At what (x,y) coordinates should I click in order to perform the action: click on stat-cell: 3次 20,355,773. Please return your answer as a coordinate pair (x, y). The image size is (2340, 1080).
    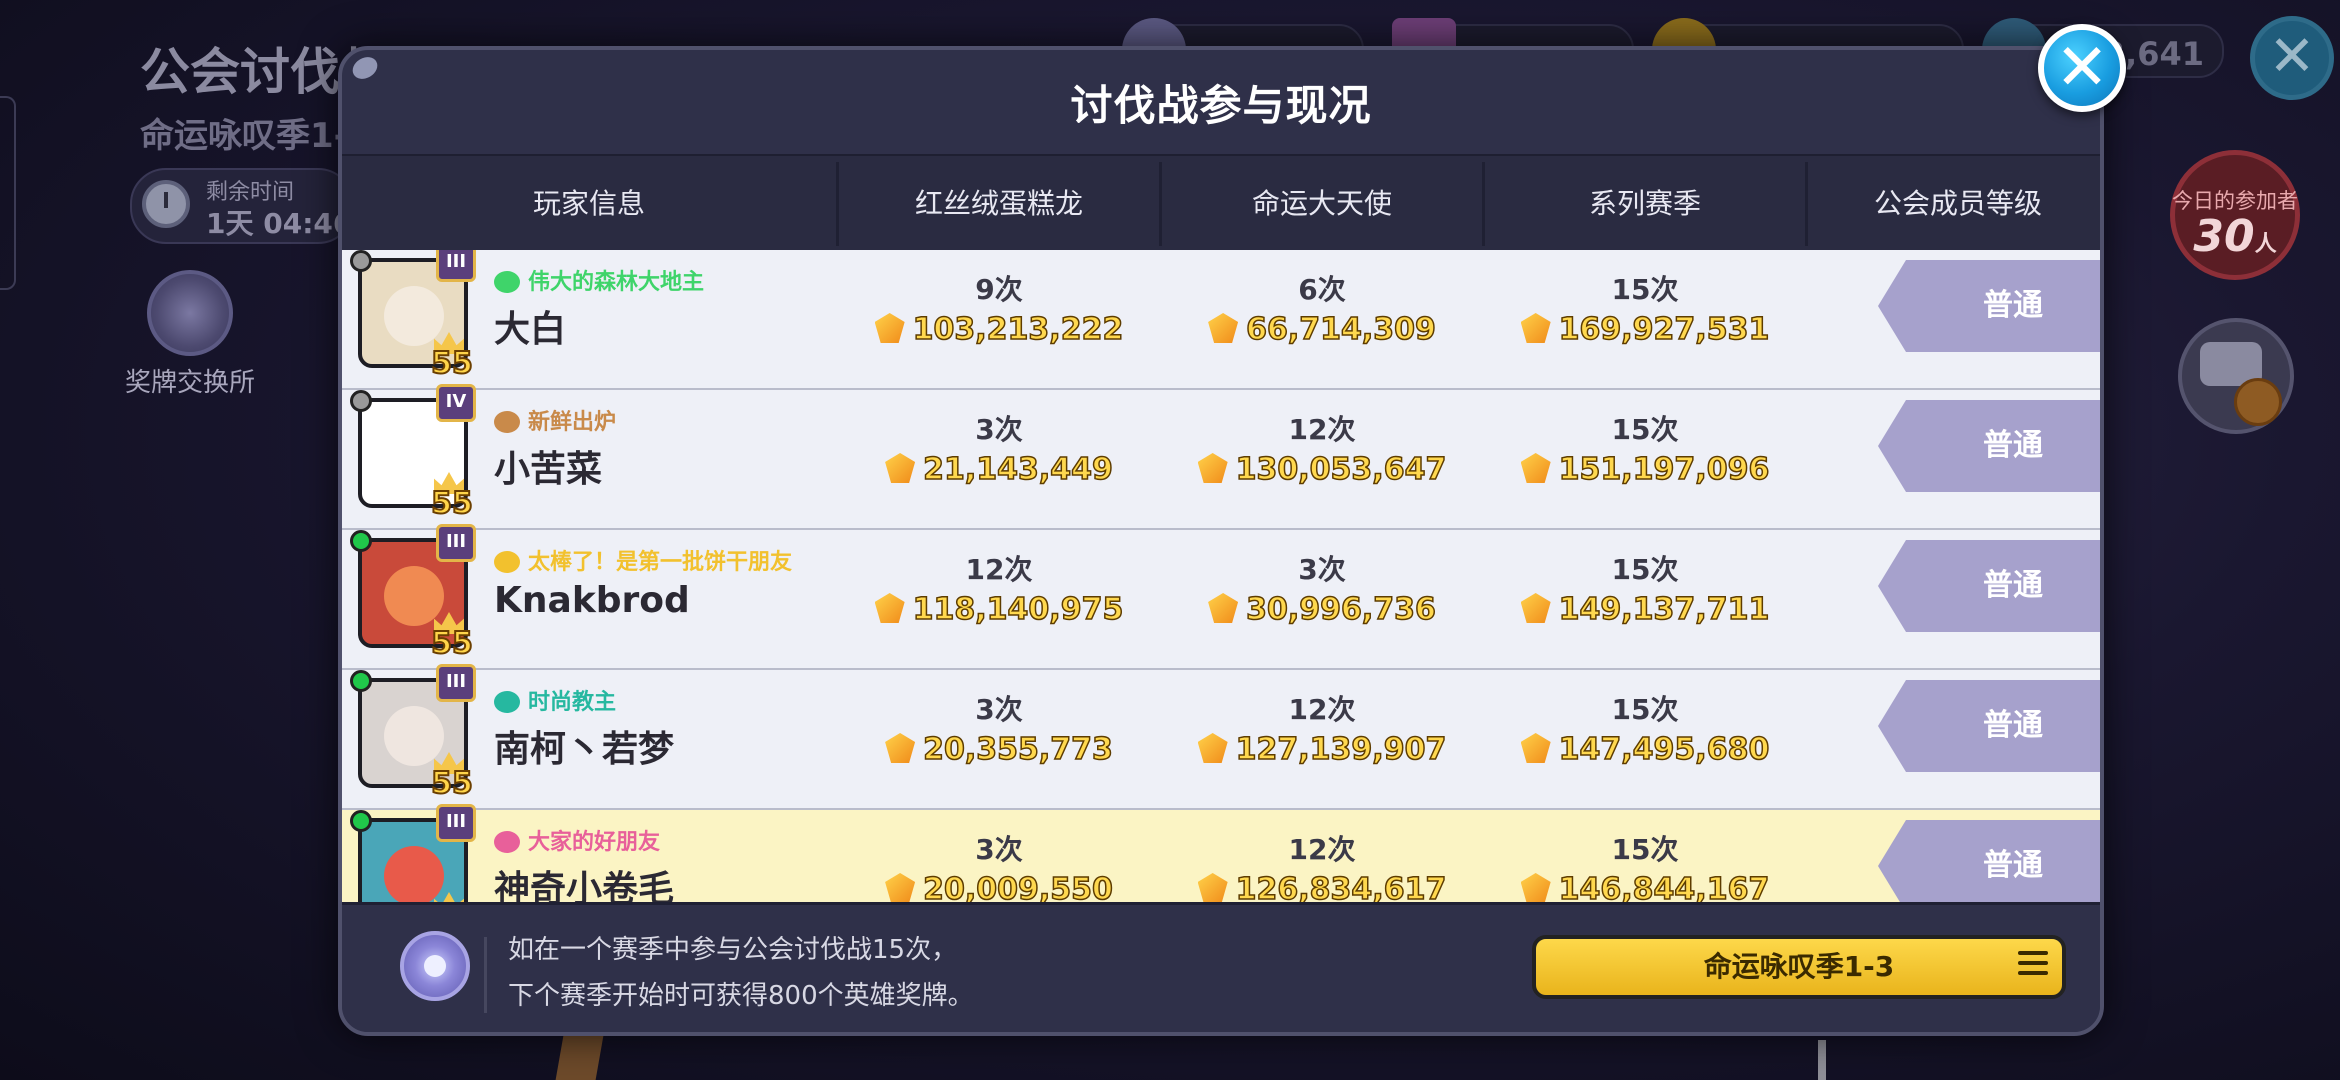
    Looking at the image, I should click on (999, 728).